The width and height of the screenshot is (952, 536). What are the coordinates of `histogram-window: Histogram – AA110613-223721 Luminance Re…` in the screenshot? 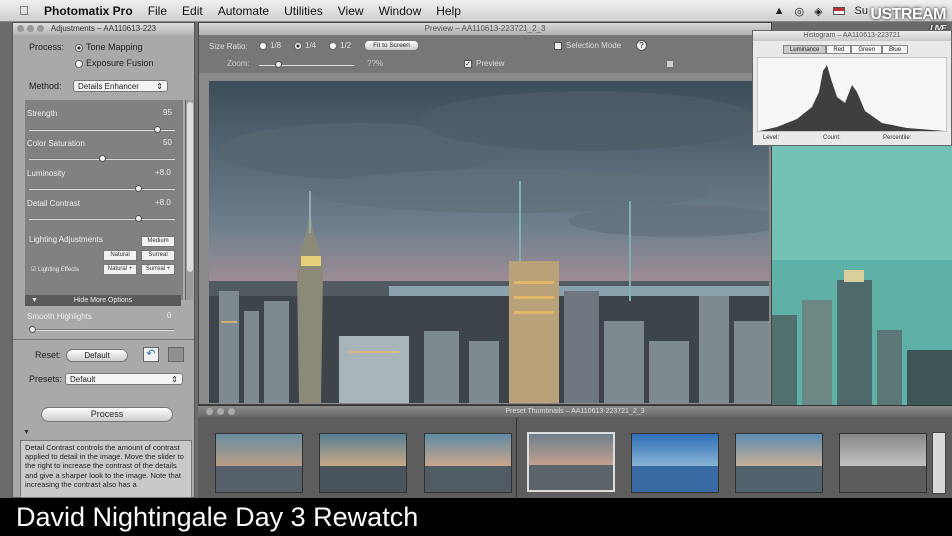 It's located at (852, 88).